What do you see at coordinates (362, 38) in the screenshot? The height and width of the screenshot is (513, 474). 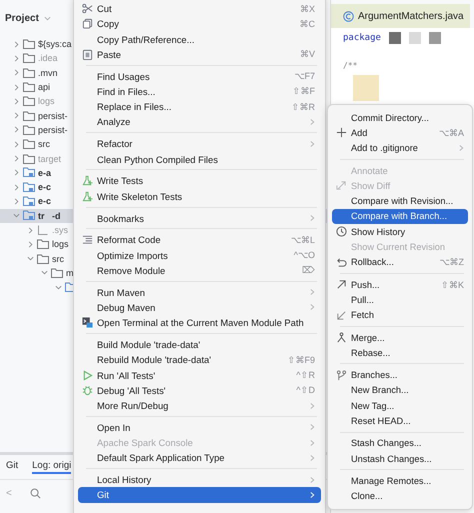 I see `code-keyword: package` at bounding box center [362, 38].